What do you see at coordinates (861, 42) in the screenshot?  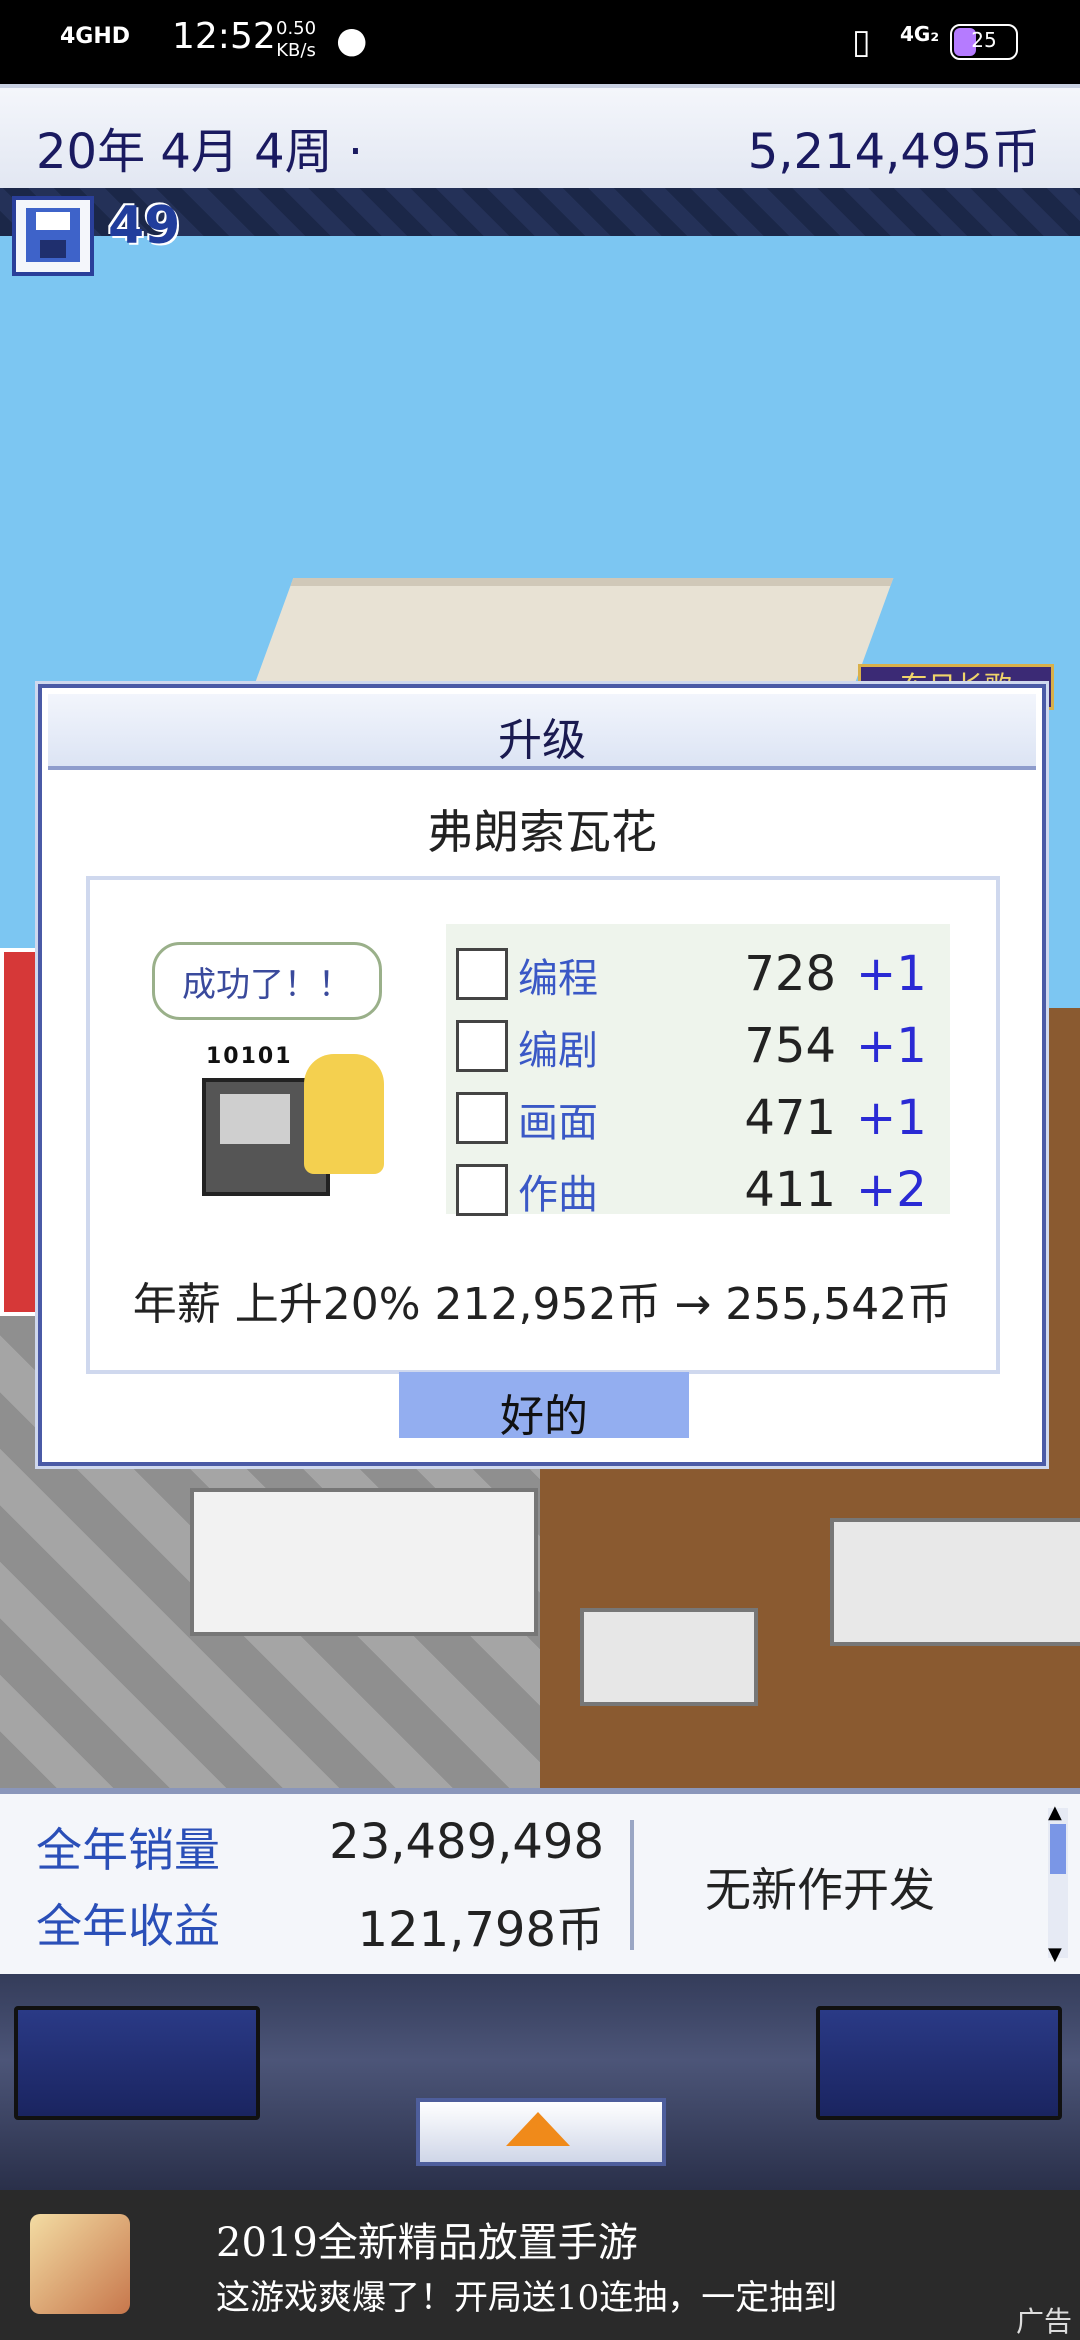 I see `vibrate-icon: ▯` at bounding box center [861, 42].